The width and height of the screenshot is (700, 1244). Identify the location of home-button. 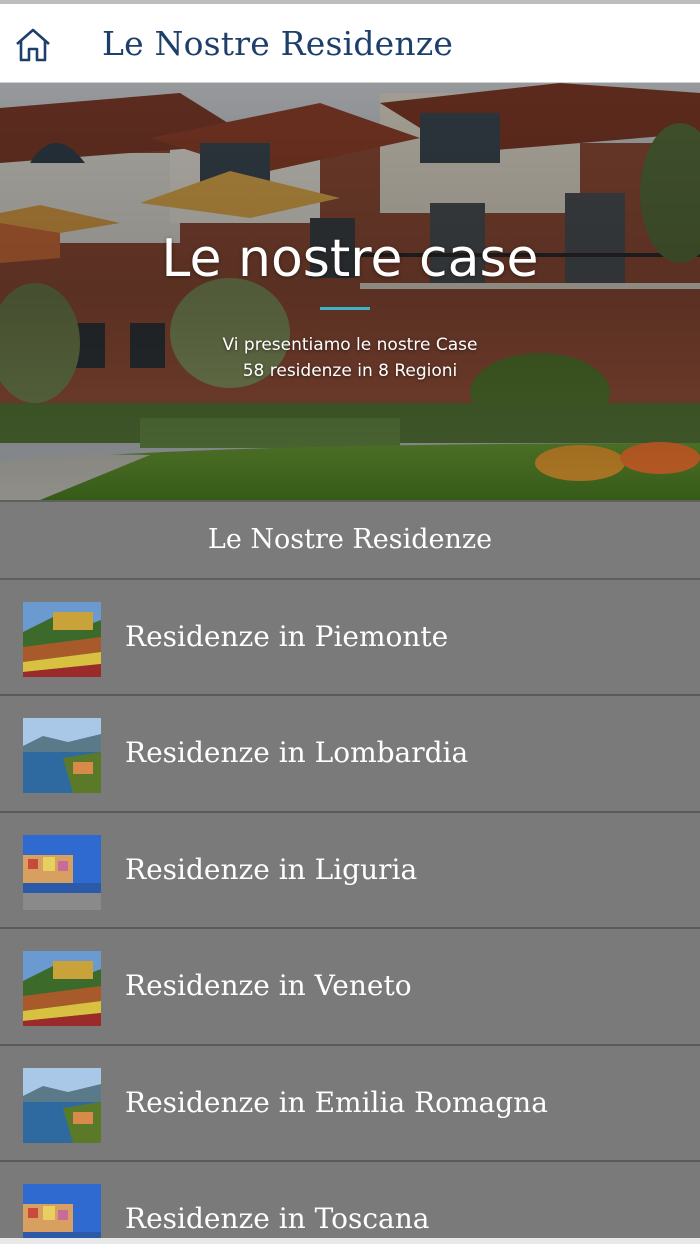
(33, 45).